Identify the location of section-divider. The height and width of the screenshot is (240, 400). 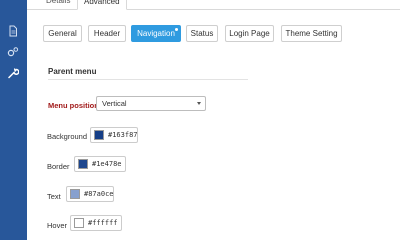
(148, 79).